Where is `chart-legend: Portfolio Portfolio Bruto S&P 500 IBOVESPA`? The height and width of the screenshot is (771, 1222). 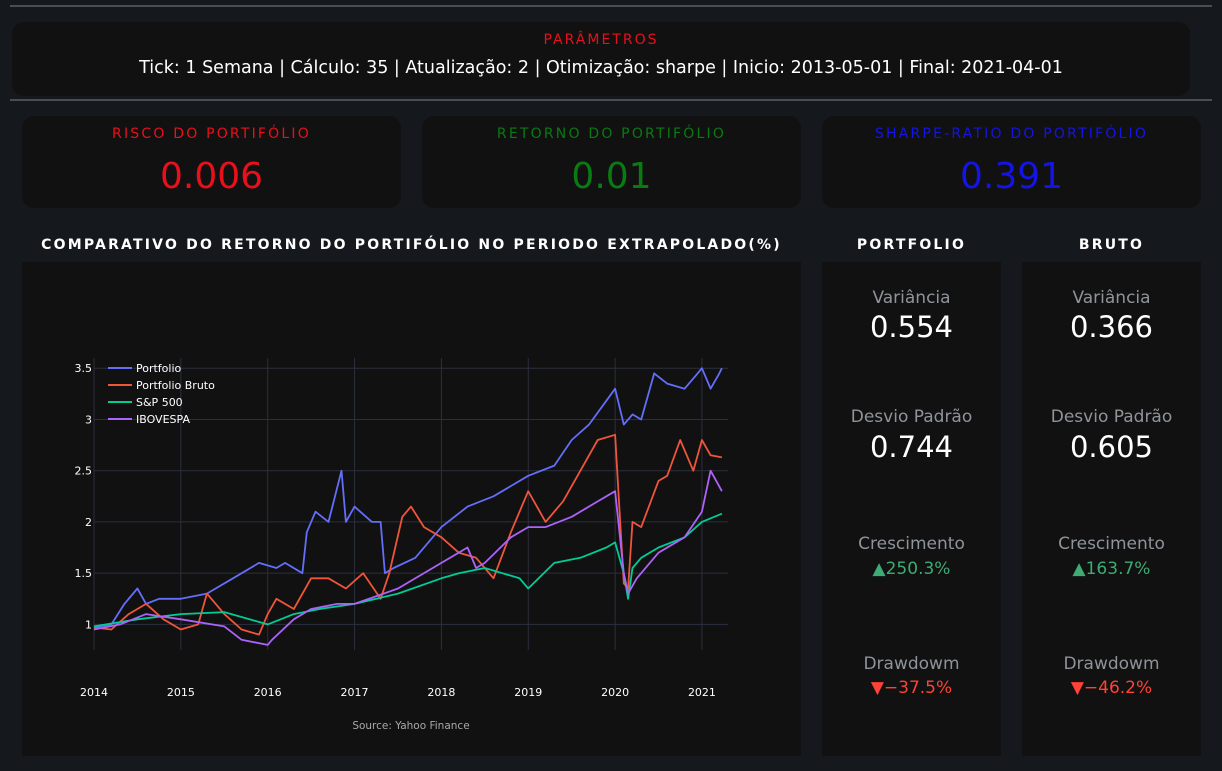
chart-legend: Portfolio Portfolio Bruto S&P 500 IBOVESPA is located at coordinates (161, 394).